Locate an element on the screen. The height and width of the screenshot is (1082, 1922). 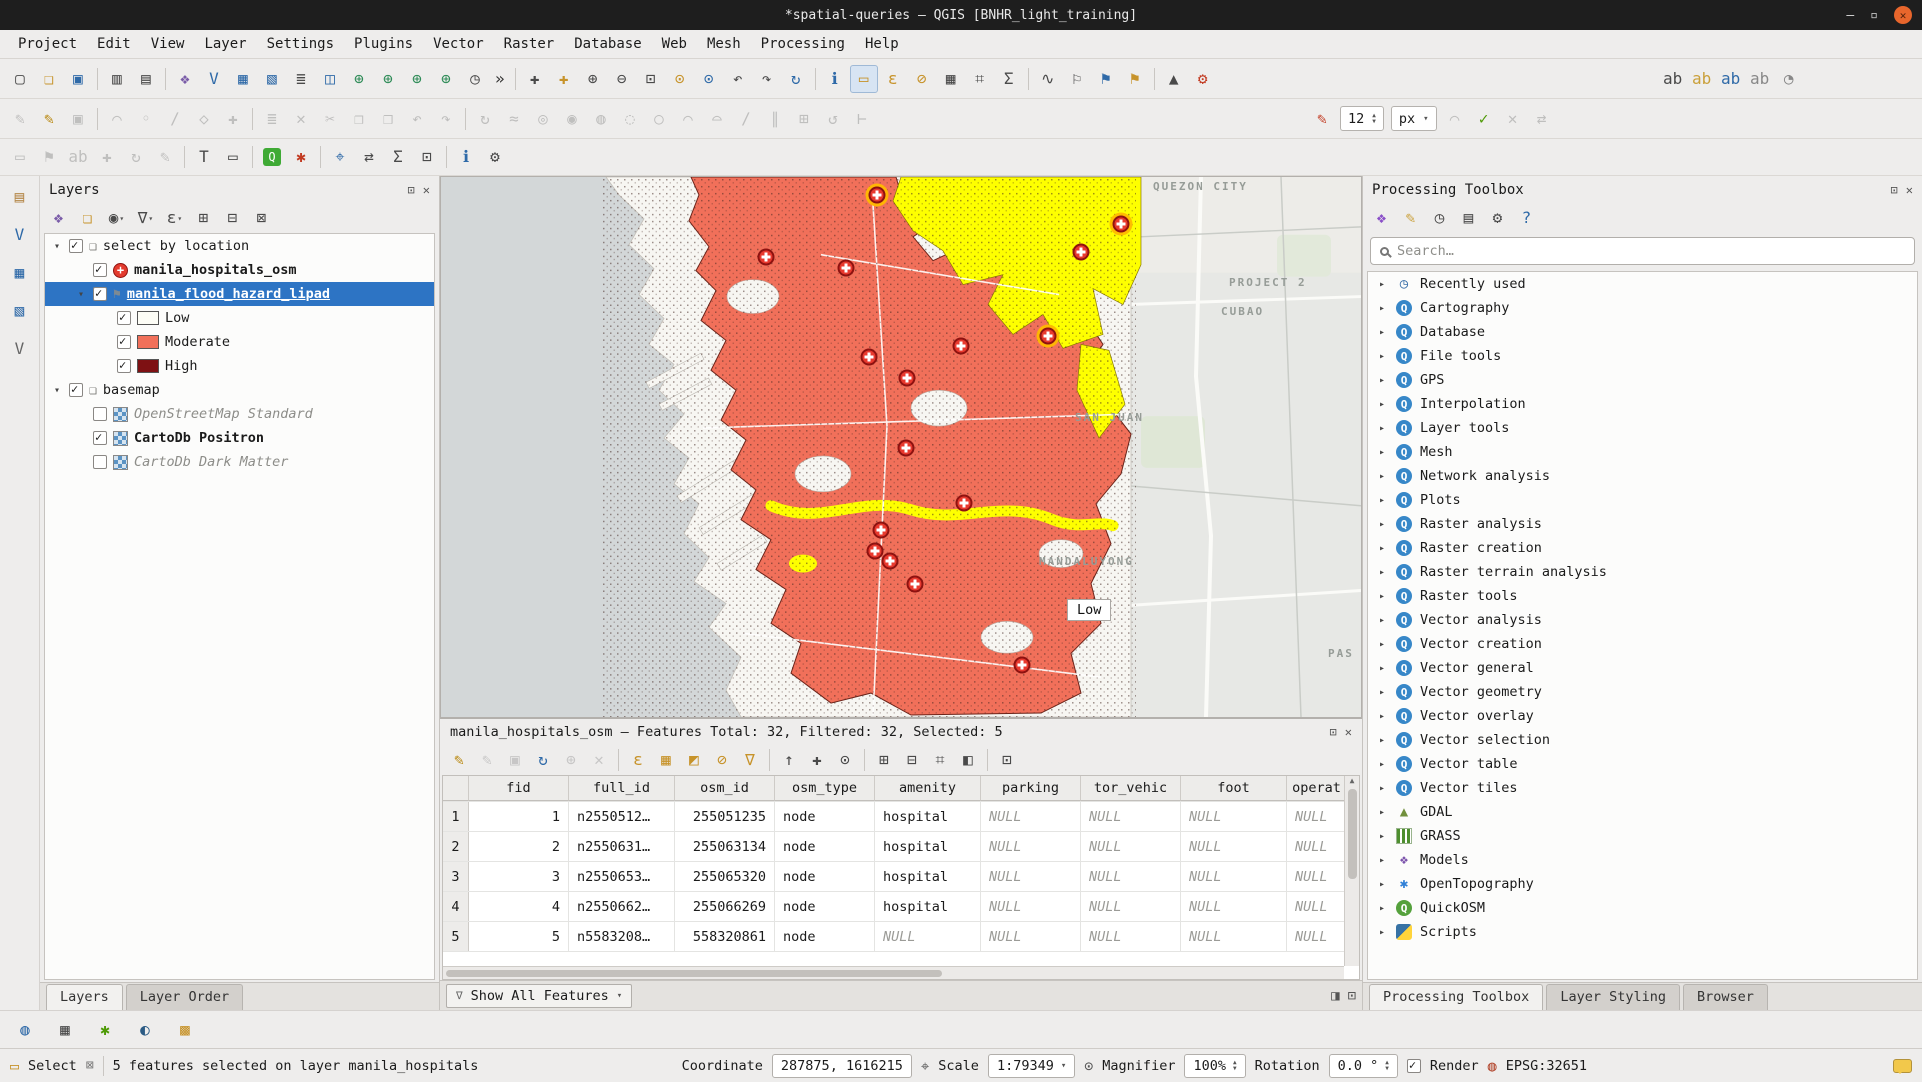
qgis-globe-button: ◍ is located at coordinates (25, 1030).